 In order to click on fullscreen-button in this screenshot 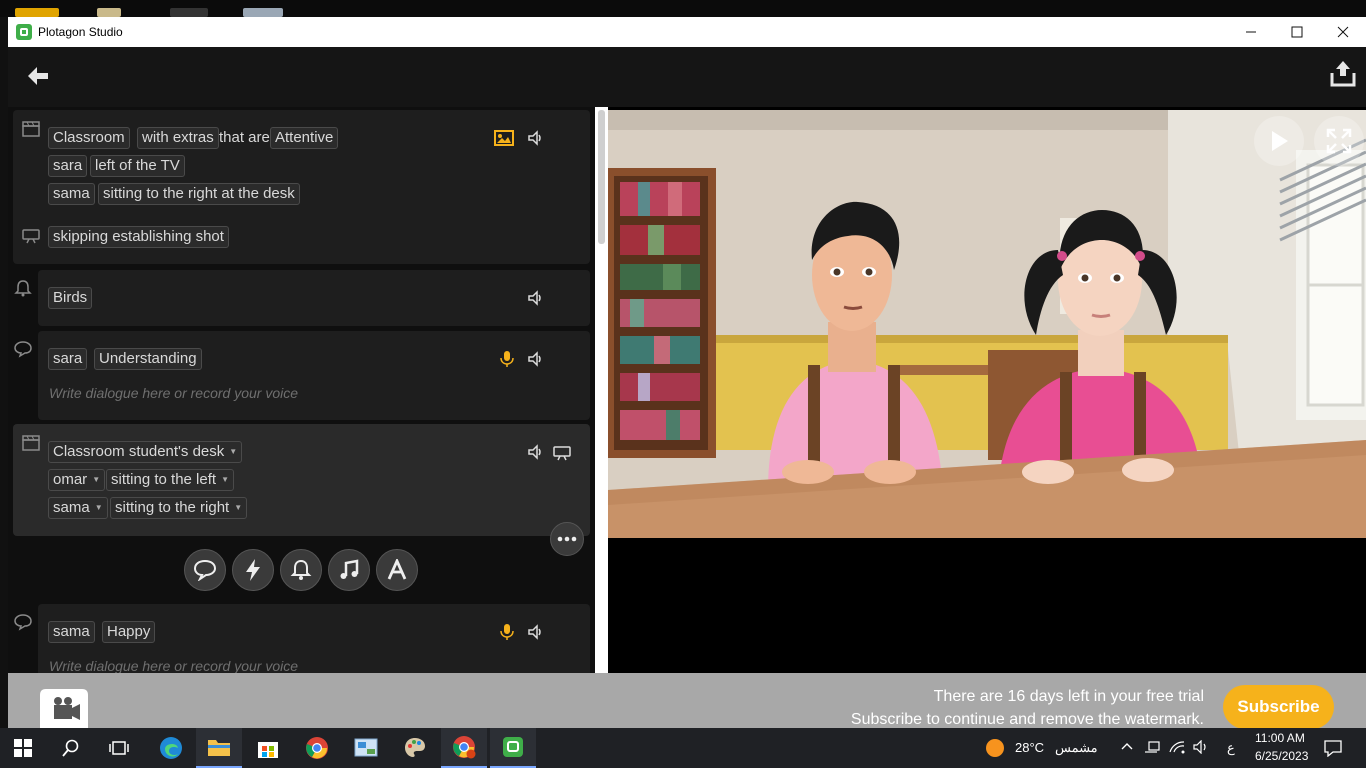, I will do `click(1339, 141)`.